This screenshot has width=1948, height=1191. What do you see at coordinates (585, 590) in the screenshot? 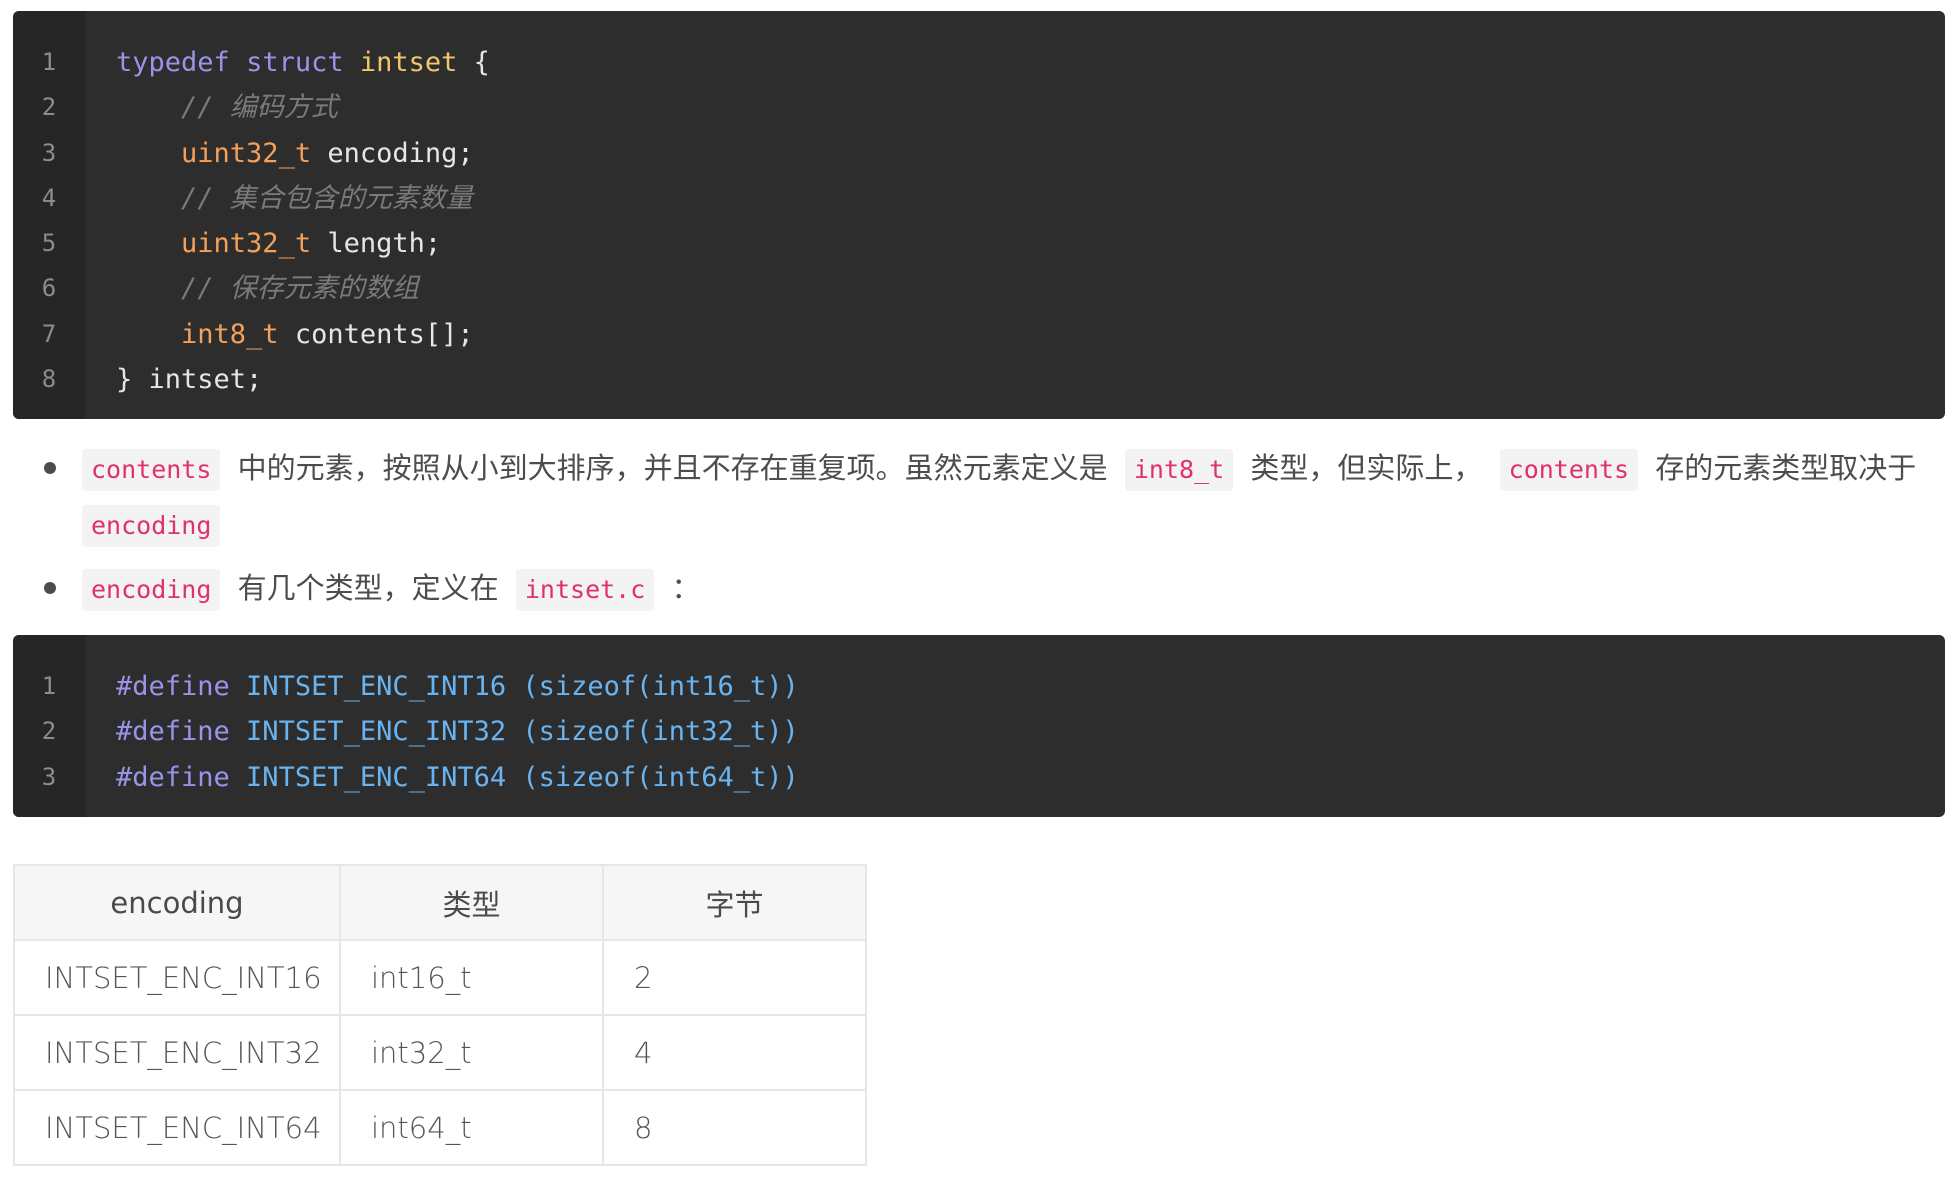
I see `inline-code: intset.c` at bounding box center [585, 590].